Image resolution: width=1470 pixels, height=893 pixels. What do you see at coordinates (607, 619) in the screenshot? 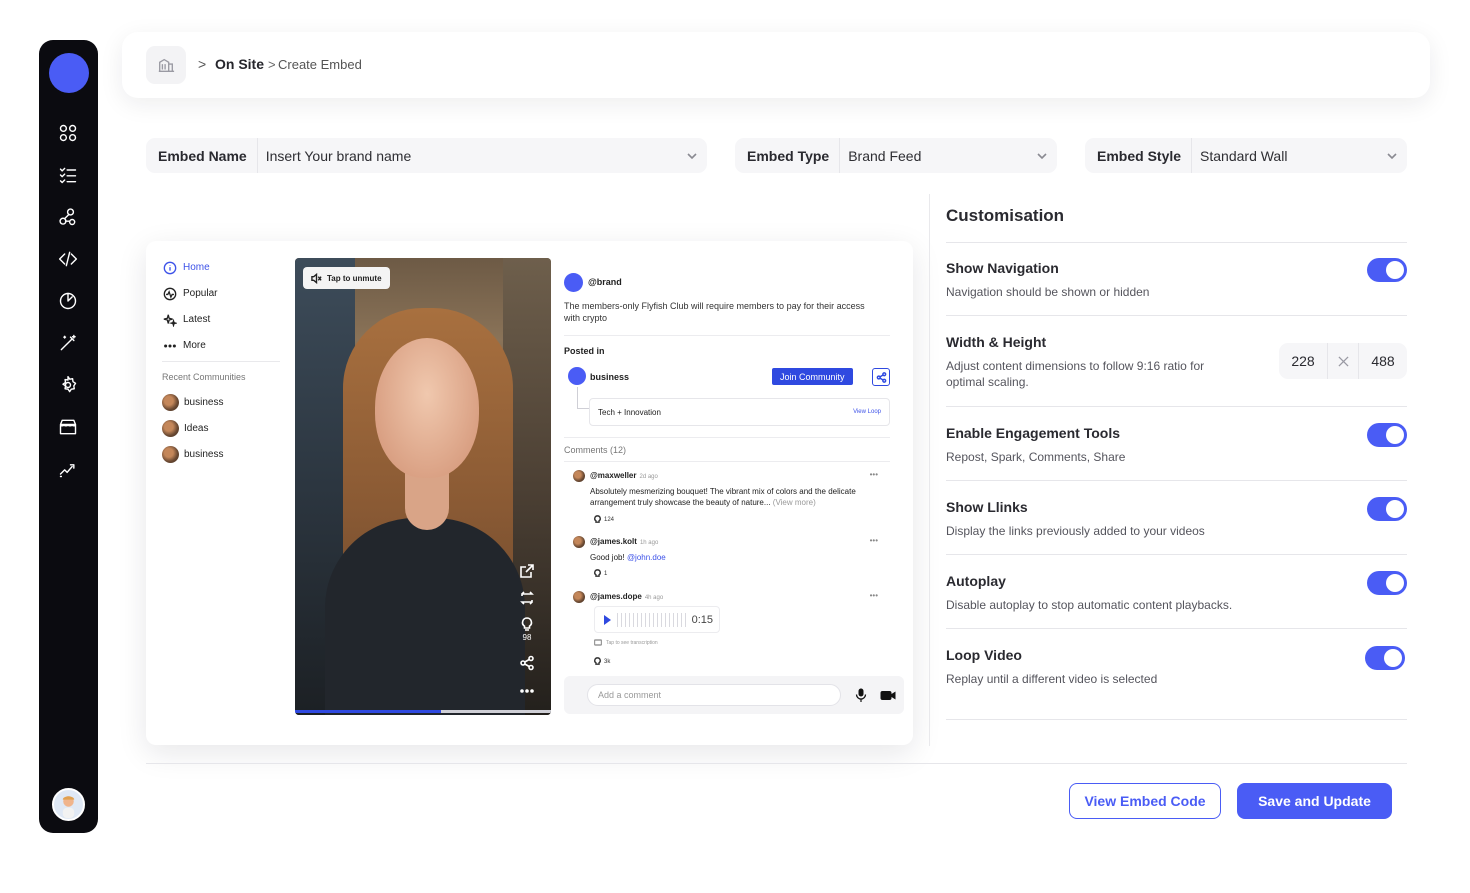
I see `play-icon` at bounding box center [607, 619].